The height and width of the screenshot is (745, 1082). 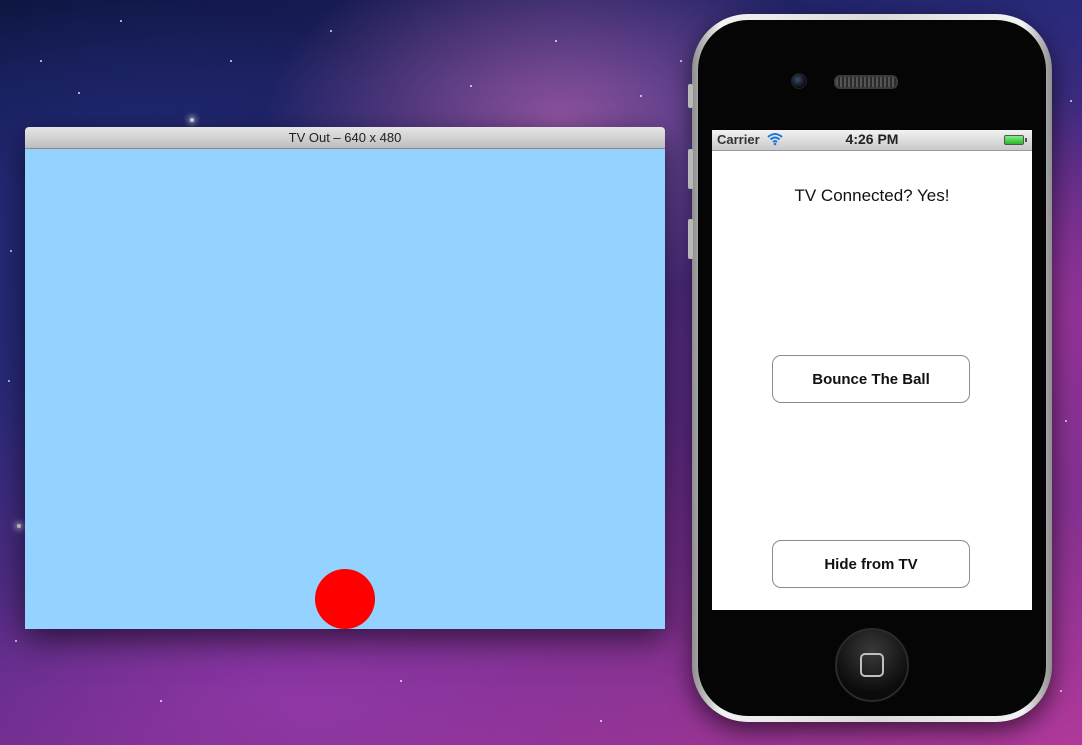 I want to click on volume-up-button, so click(x=690, y=169).